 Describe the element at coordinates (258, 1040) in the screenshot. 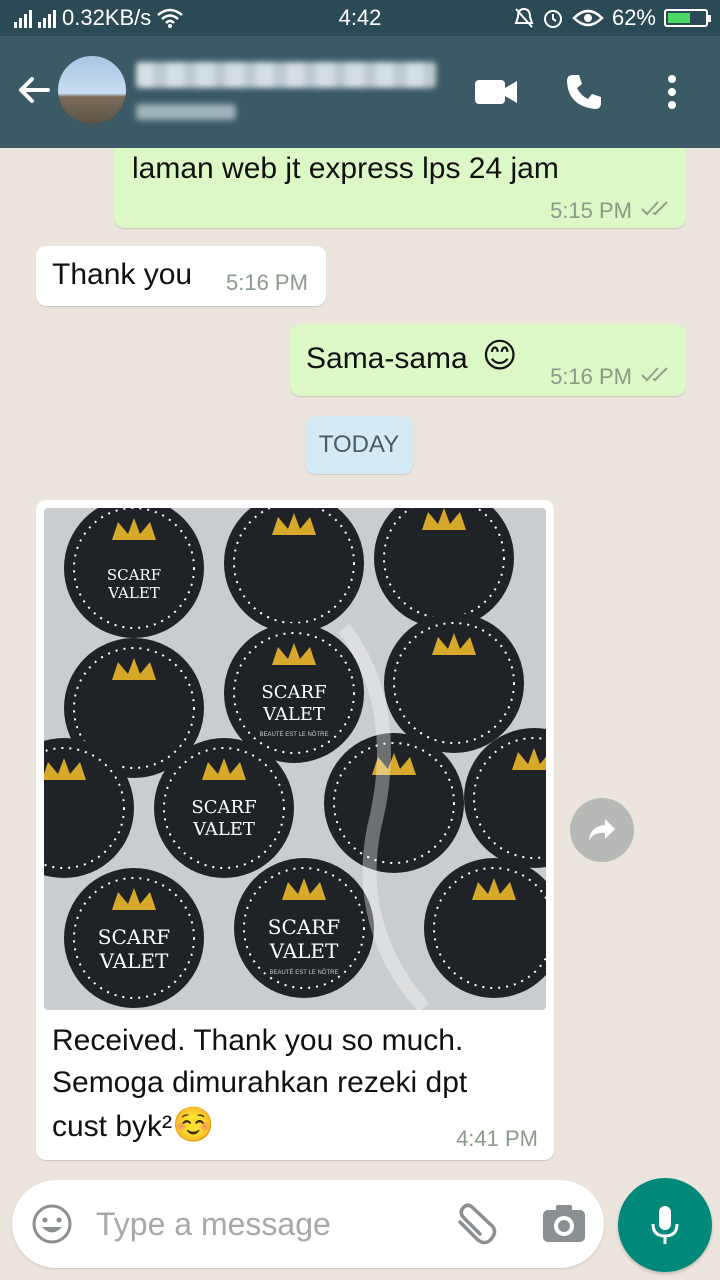

I see `caption-line: Received. Thank you so much.` at that location.